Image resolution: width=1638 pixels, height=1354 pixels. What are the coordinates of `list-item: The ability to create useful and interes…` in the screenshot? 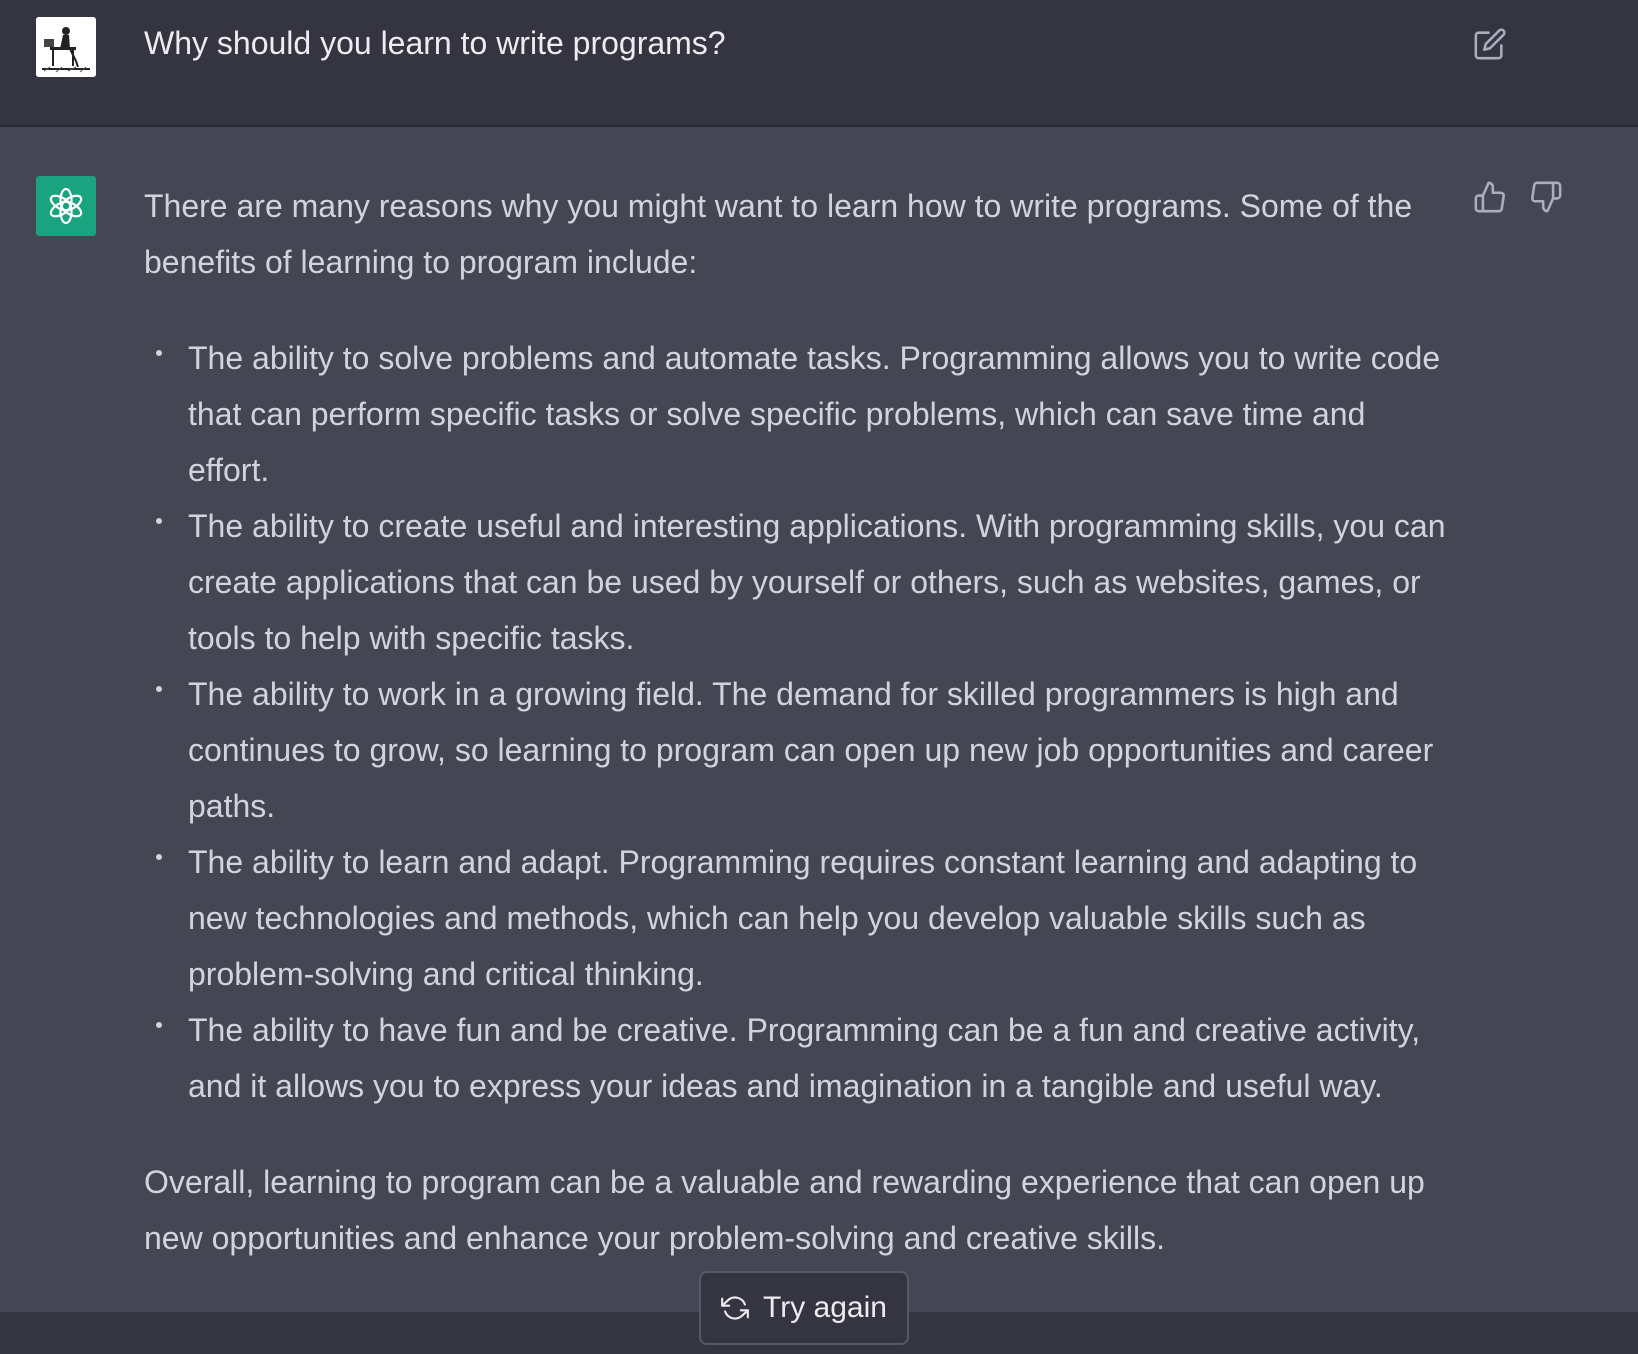 It's located at (805, 582).